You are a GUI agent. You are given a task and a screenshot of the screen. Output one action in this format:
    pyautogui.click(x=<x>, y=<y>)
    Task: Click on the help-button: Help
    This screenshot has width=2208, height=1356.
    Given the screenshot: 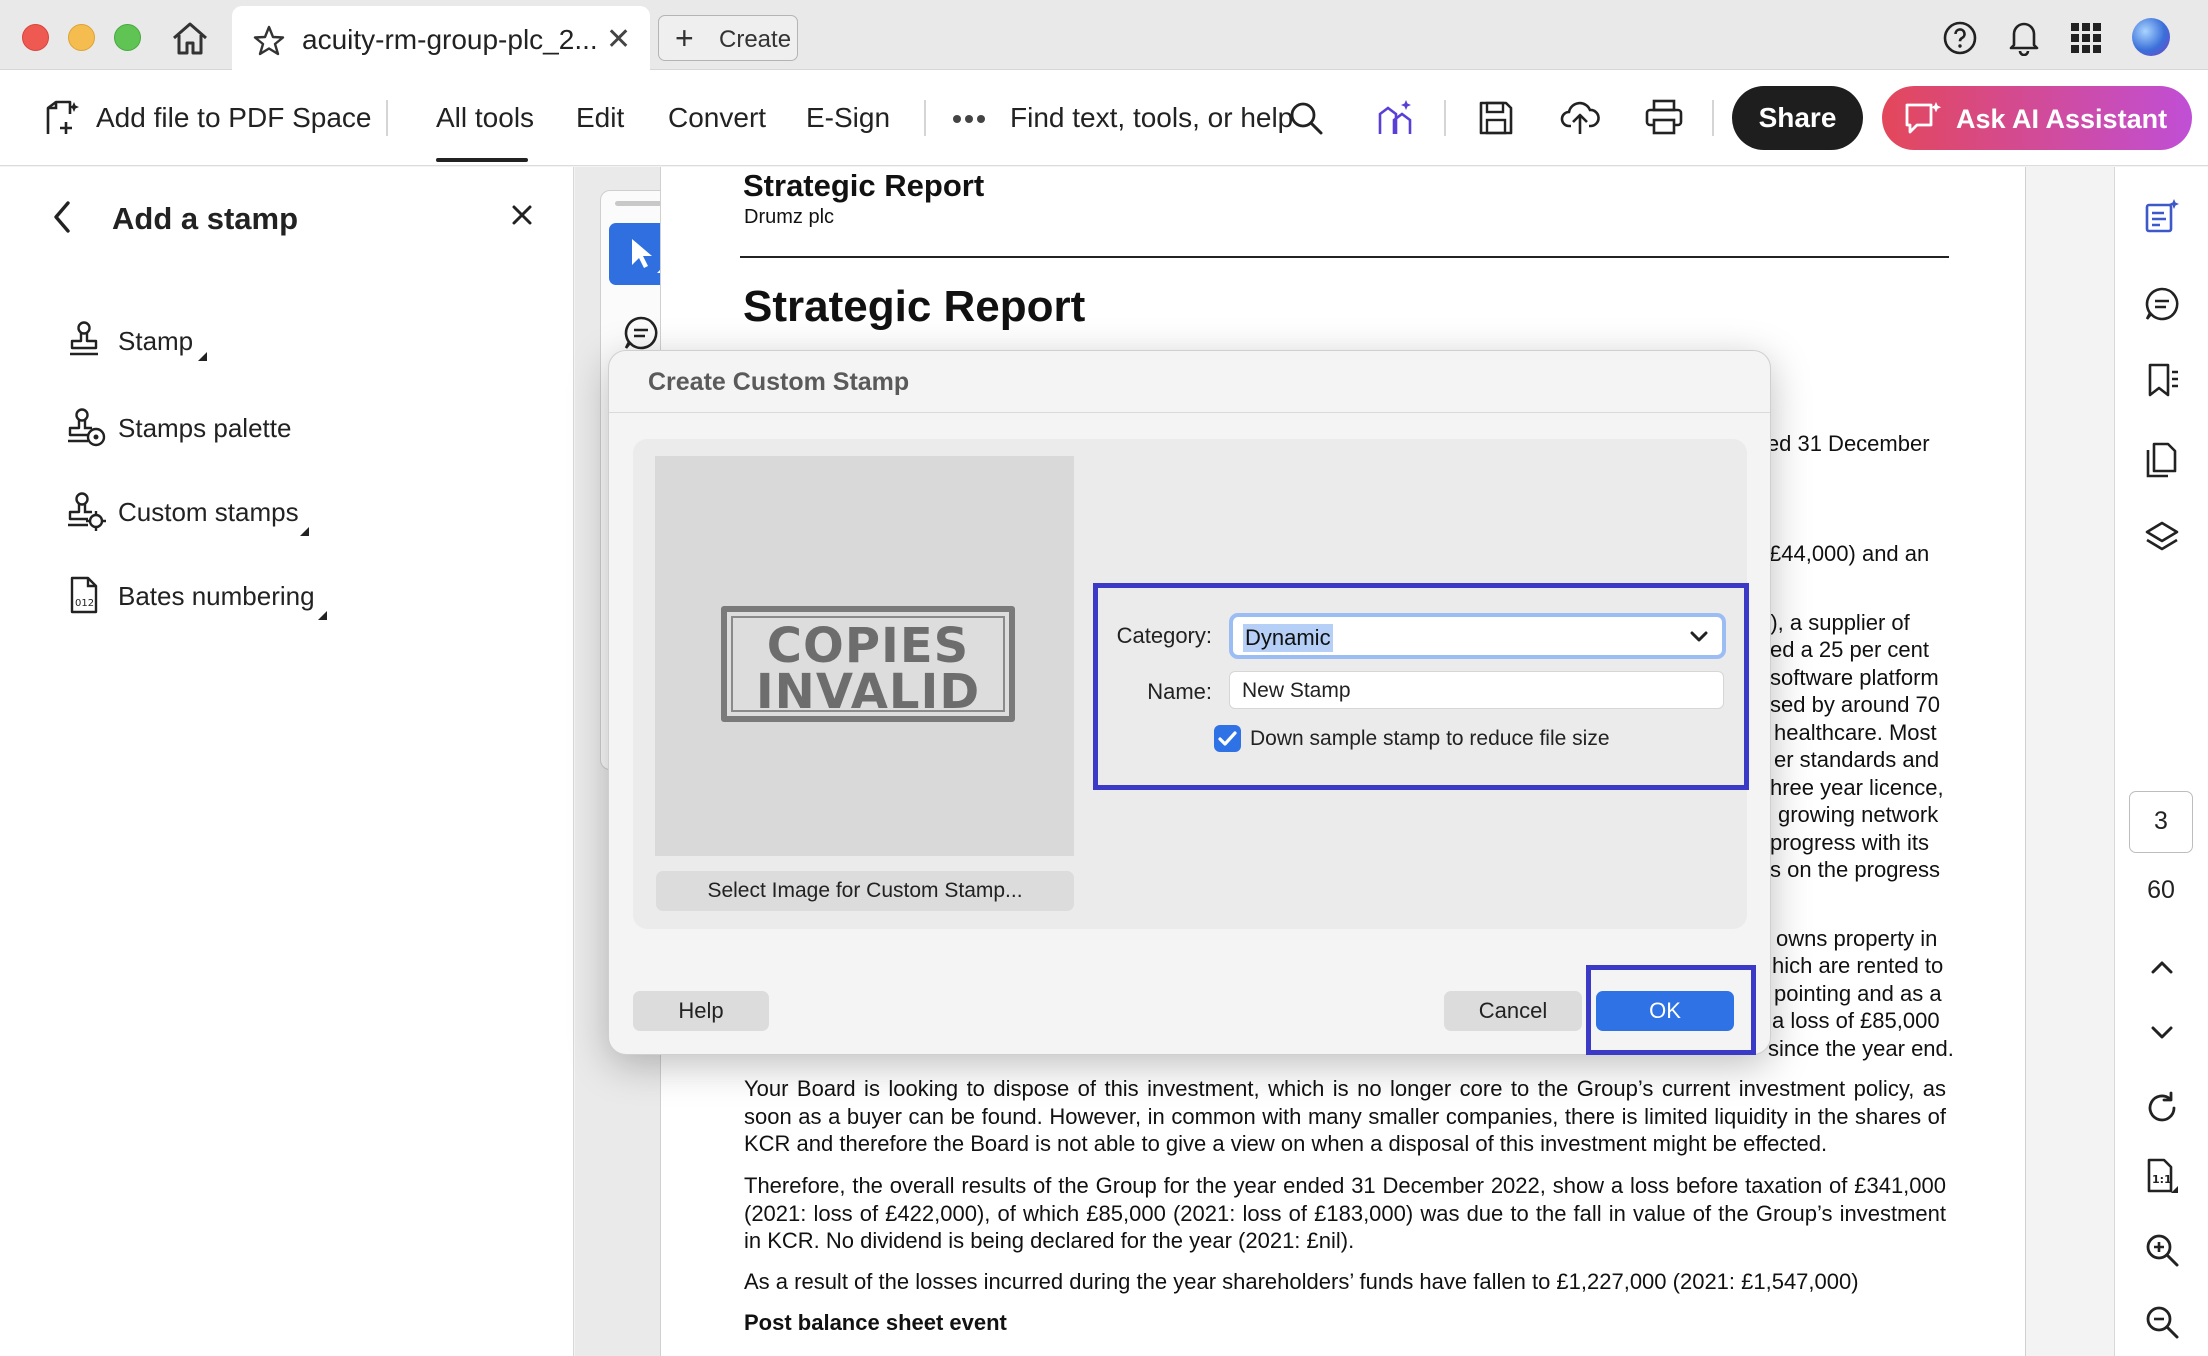 What is the action you would take?
    pyautogui.click(x=701, y=1011)
    